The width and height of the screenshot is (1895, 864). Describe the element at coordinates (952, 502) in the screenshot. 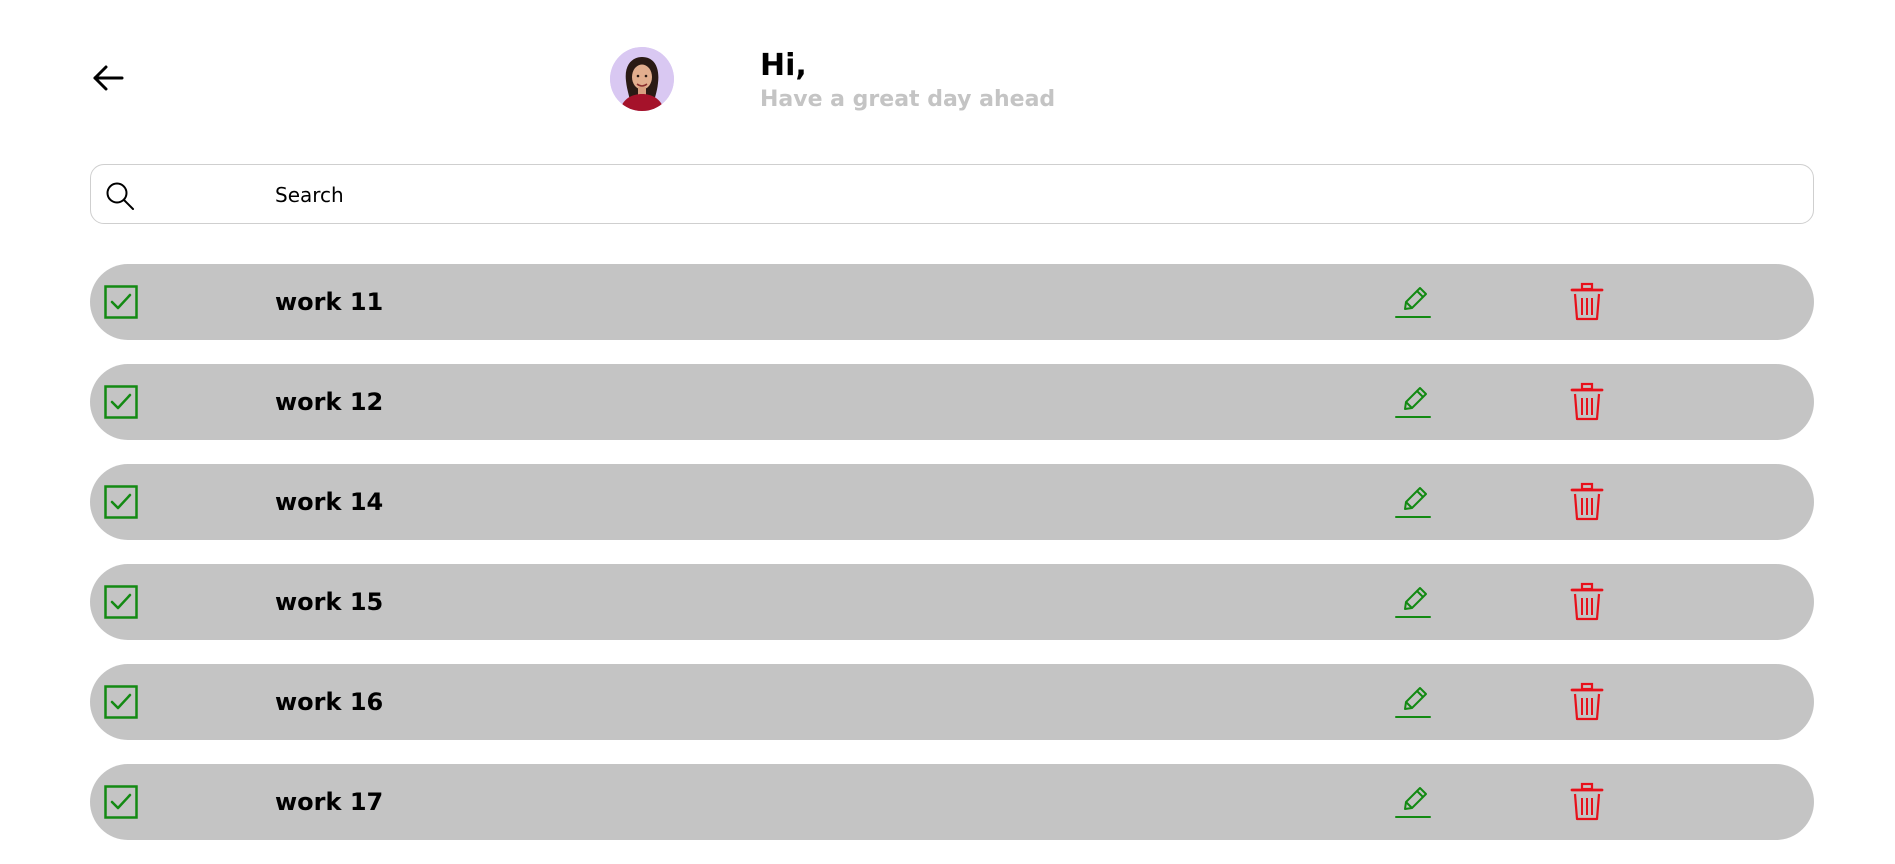

I see `task-row: work 14` at that location.